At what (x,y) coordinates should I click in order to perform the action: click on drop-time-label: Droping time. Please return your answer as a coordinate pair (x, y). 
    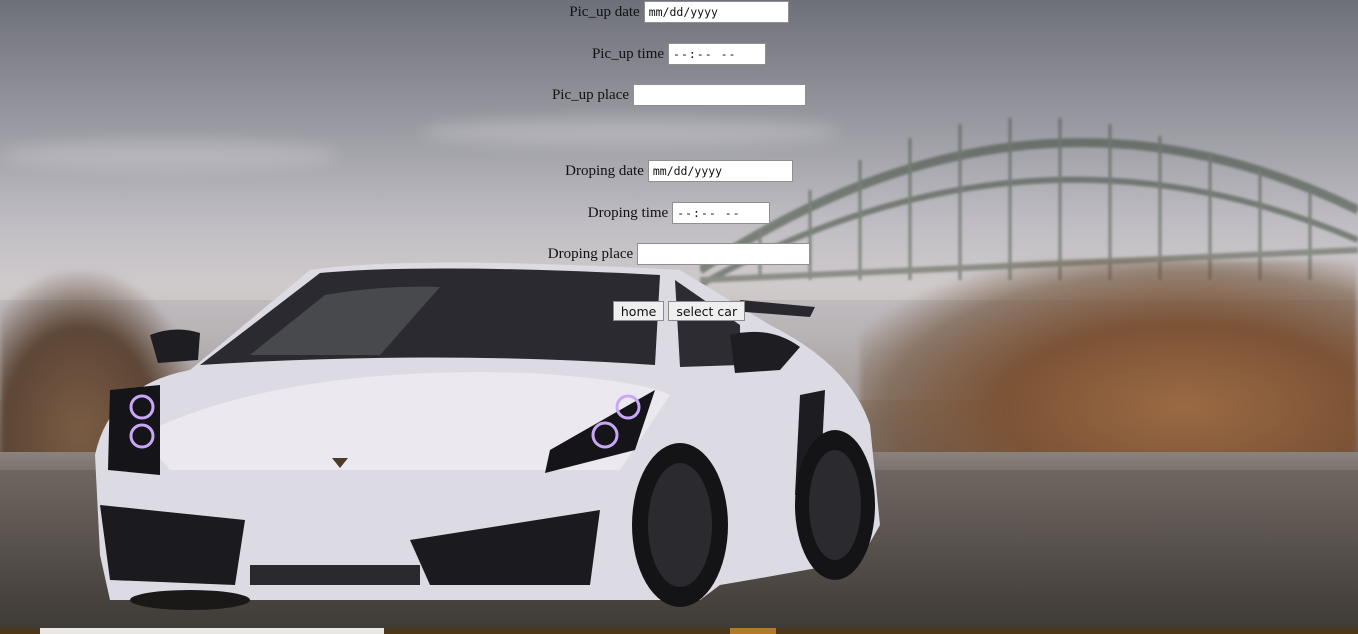
    Looking at the image, I should click on (628, 212).